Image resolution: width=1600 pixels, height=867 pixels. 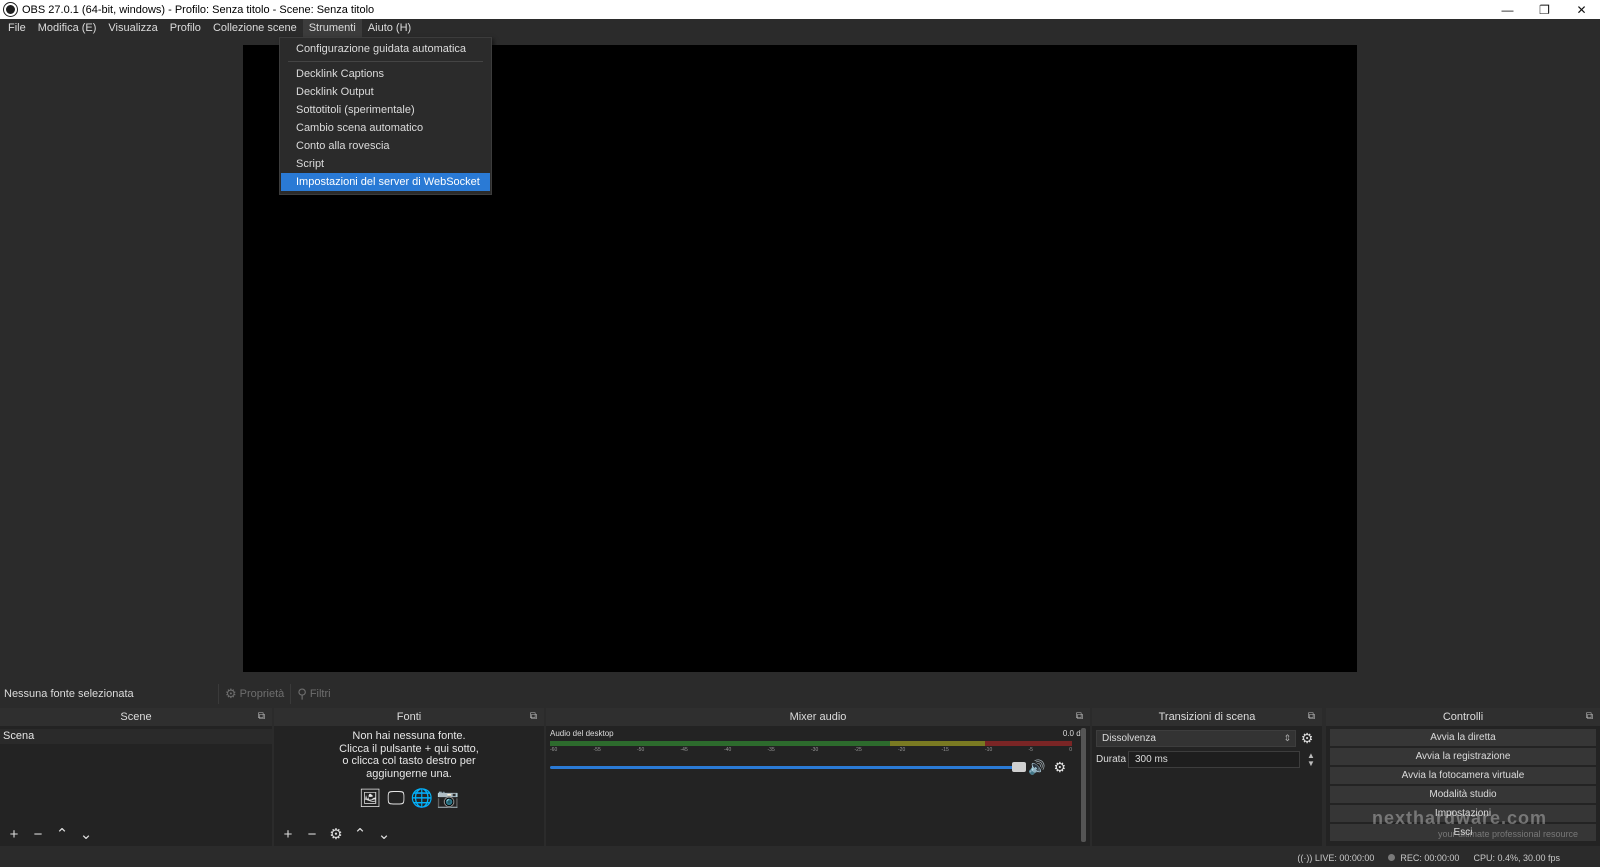 I want to click on tick-label: -5, so click(x=1030, y=750).